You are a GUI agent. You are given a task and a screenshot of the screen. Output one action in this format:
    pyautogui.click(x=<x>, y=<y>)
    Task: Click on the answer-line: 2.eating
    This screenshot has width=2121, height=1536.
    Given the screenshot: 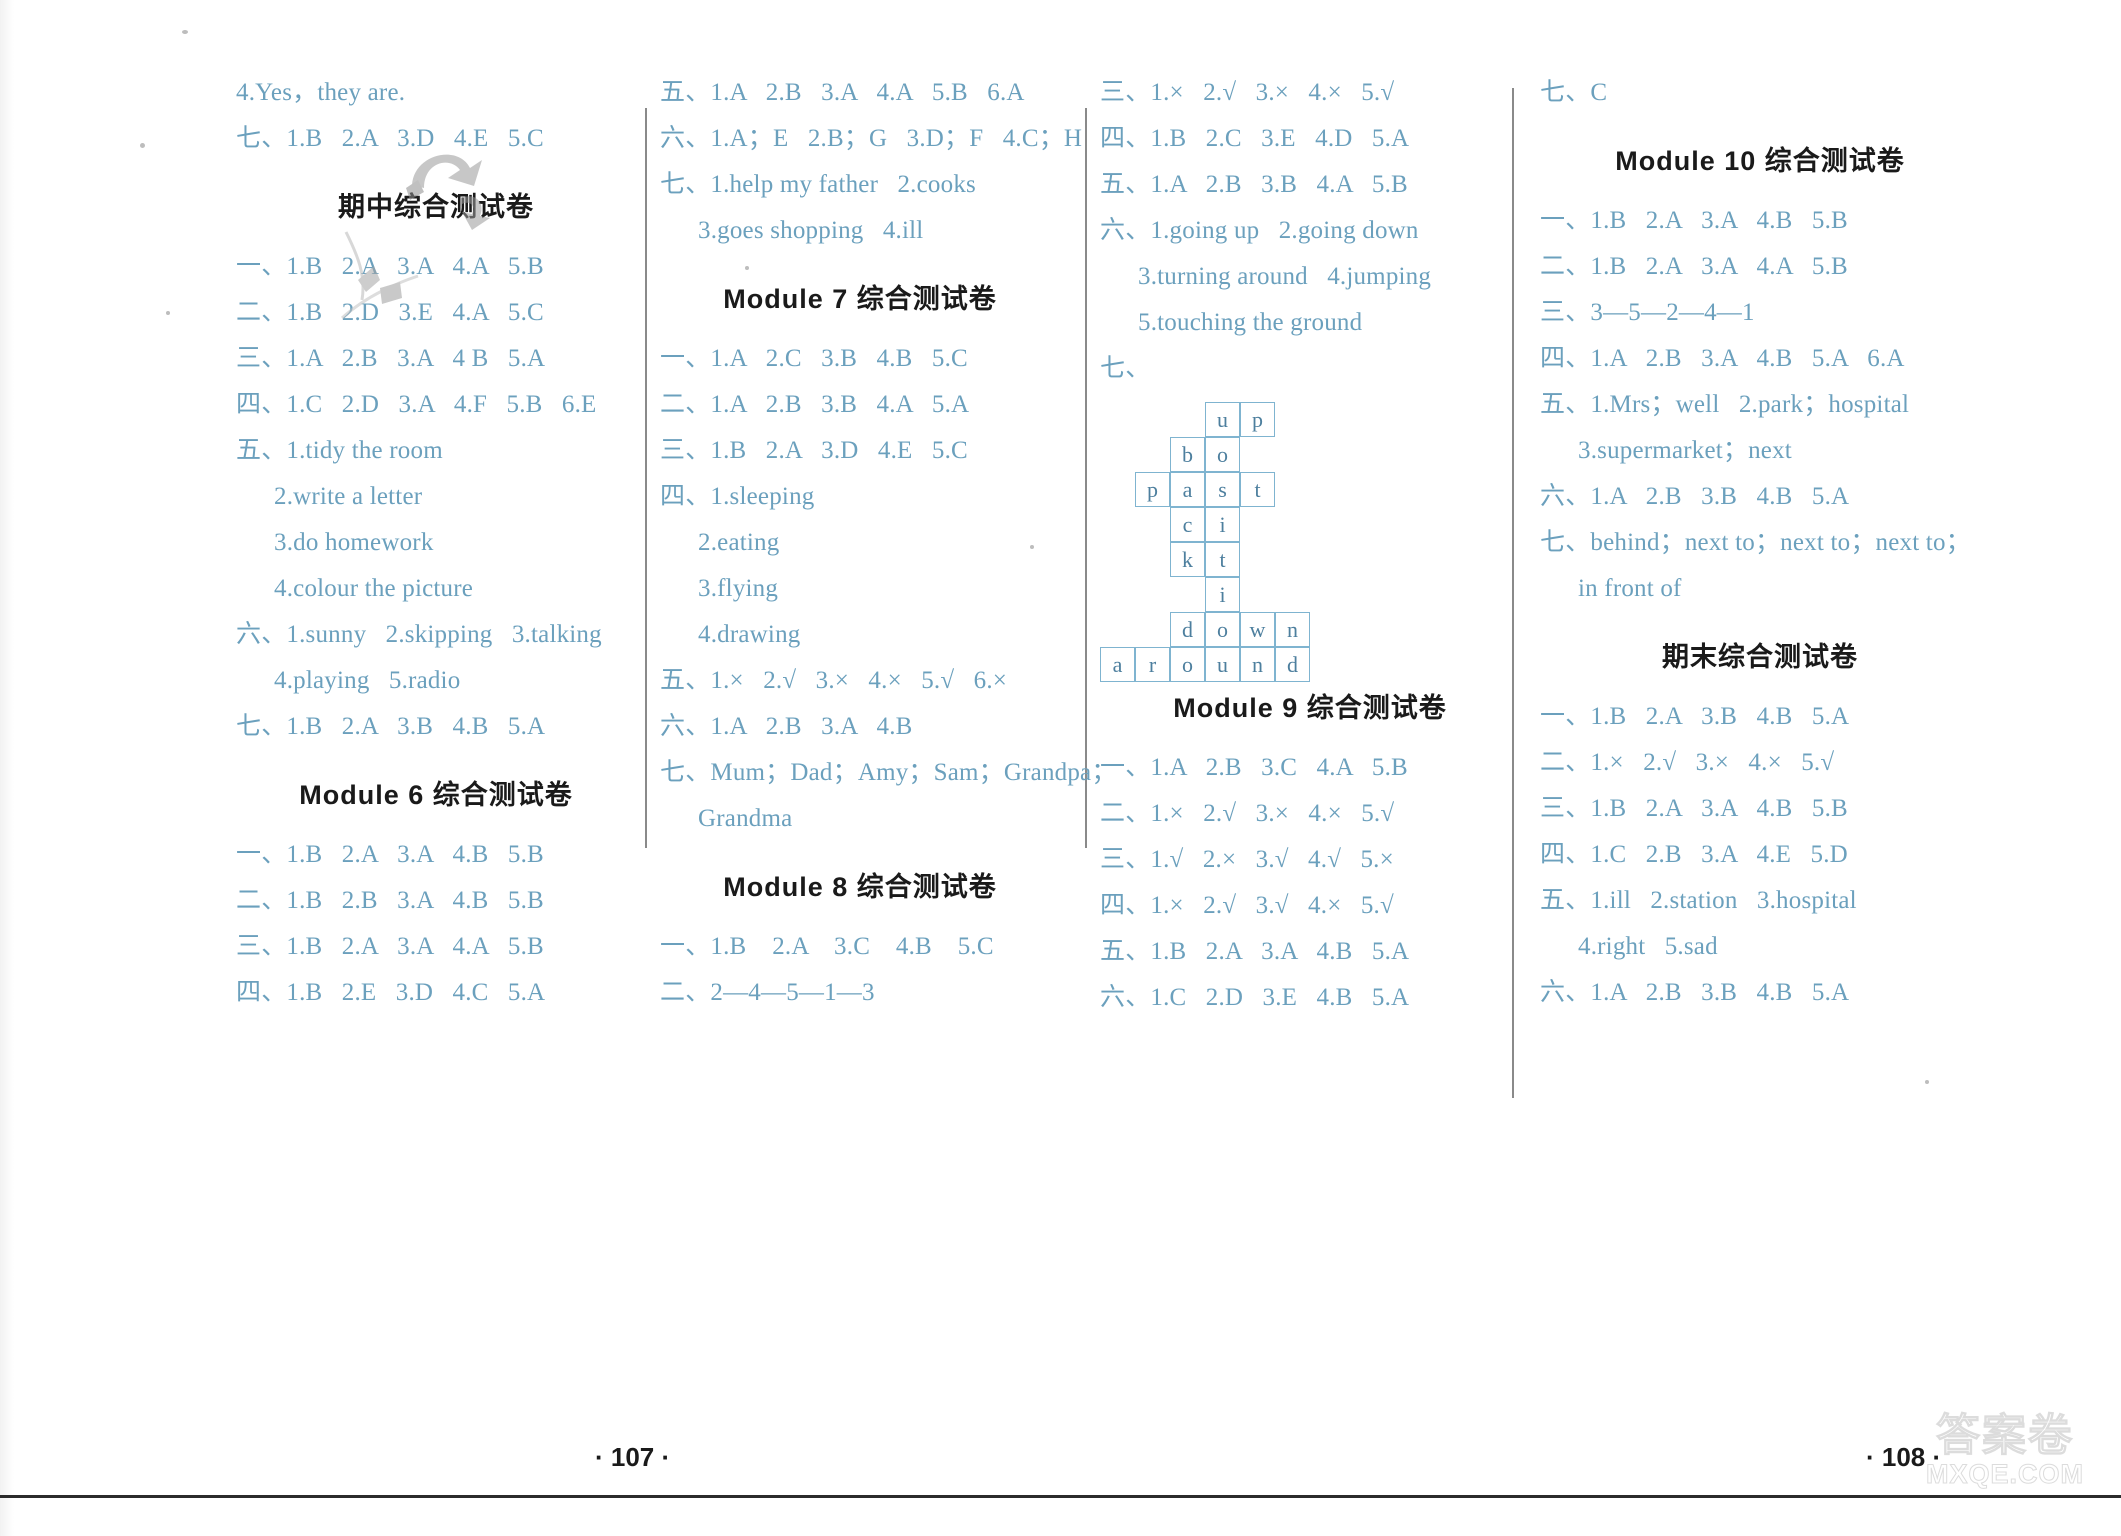 What is the action you would take?
    pyautogui.click(x=739, y=542)
    